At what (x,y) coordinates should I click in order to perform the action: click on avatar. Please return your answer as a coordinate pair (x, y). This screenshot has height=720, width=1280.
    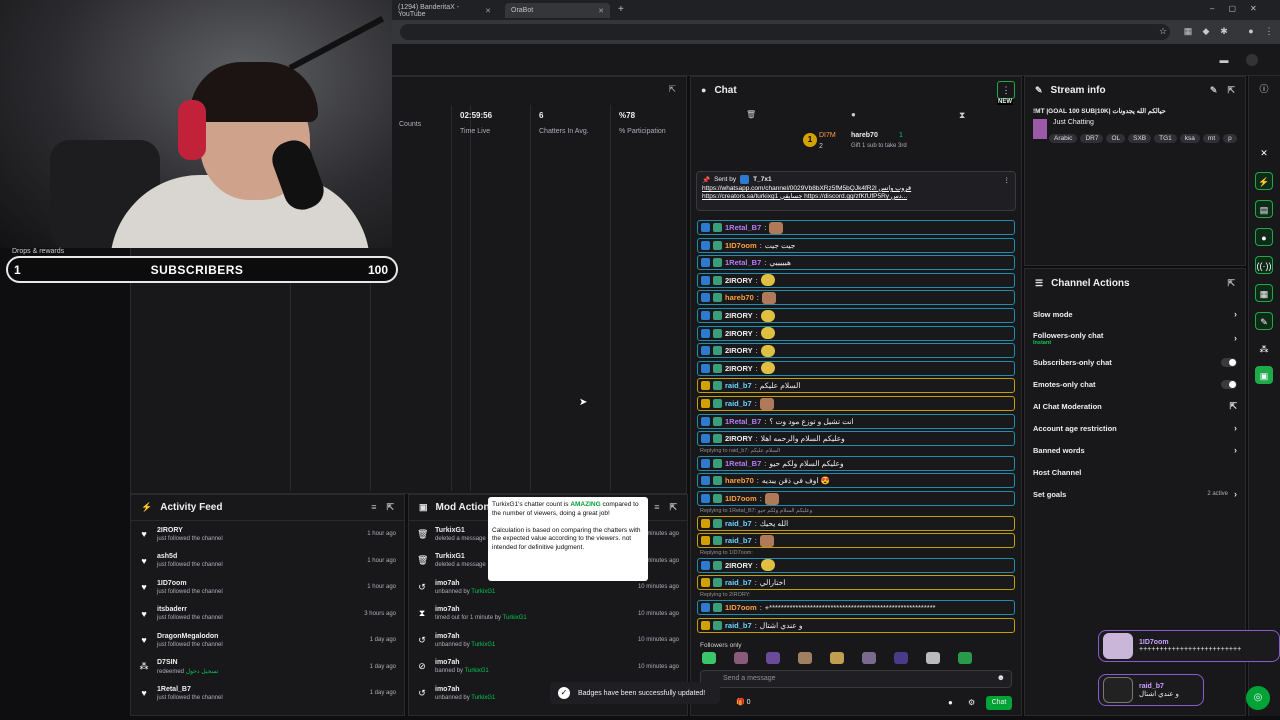
    Looking at the image, I should click on (1252, 60).